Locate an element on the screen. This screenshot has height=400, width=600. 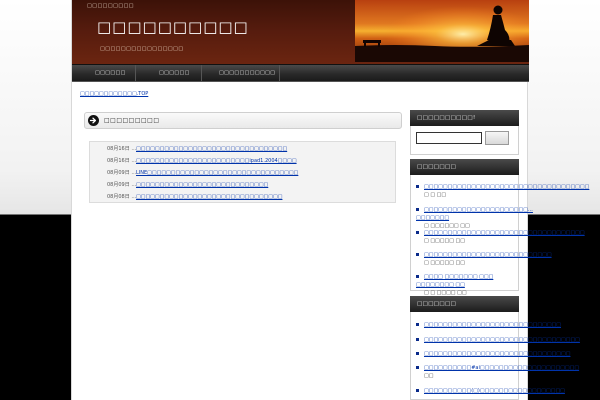
header-hero-image is located at coordinates (442, 31).